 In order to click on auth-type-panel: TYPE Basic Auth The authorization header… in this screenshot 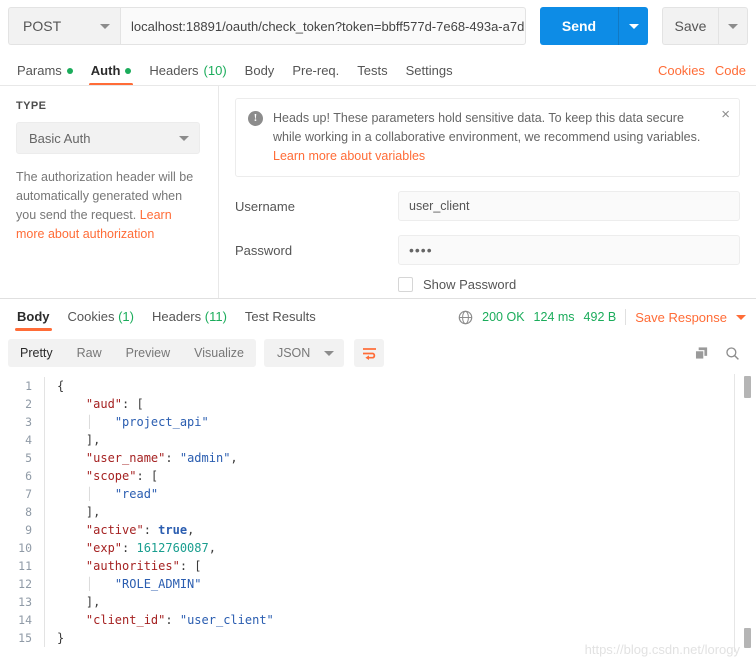, I will do `click(109, 192)`.